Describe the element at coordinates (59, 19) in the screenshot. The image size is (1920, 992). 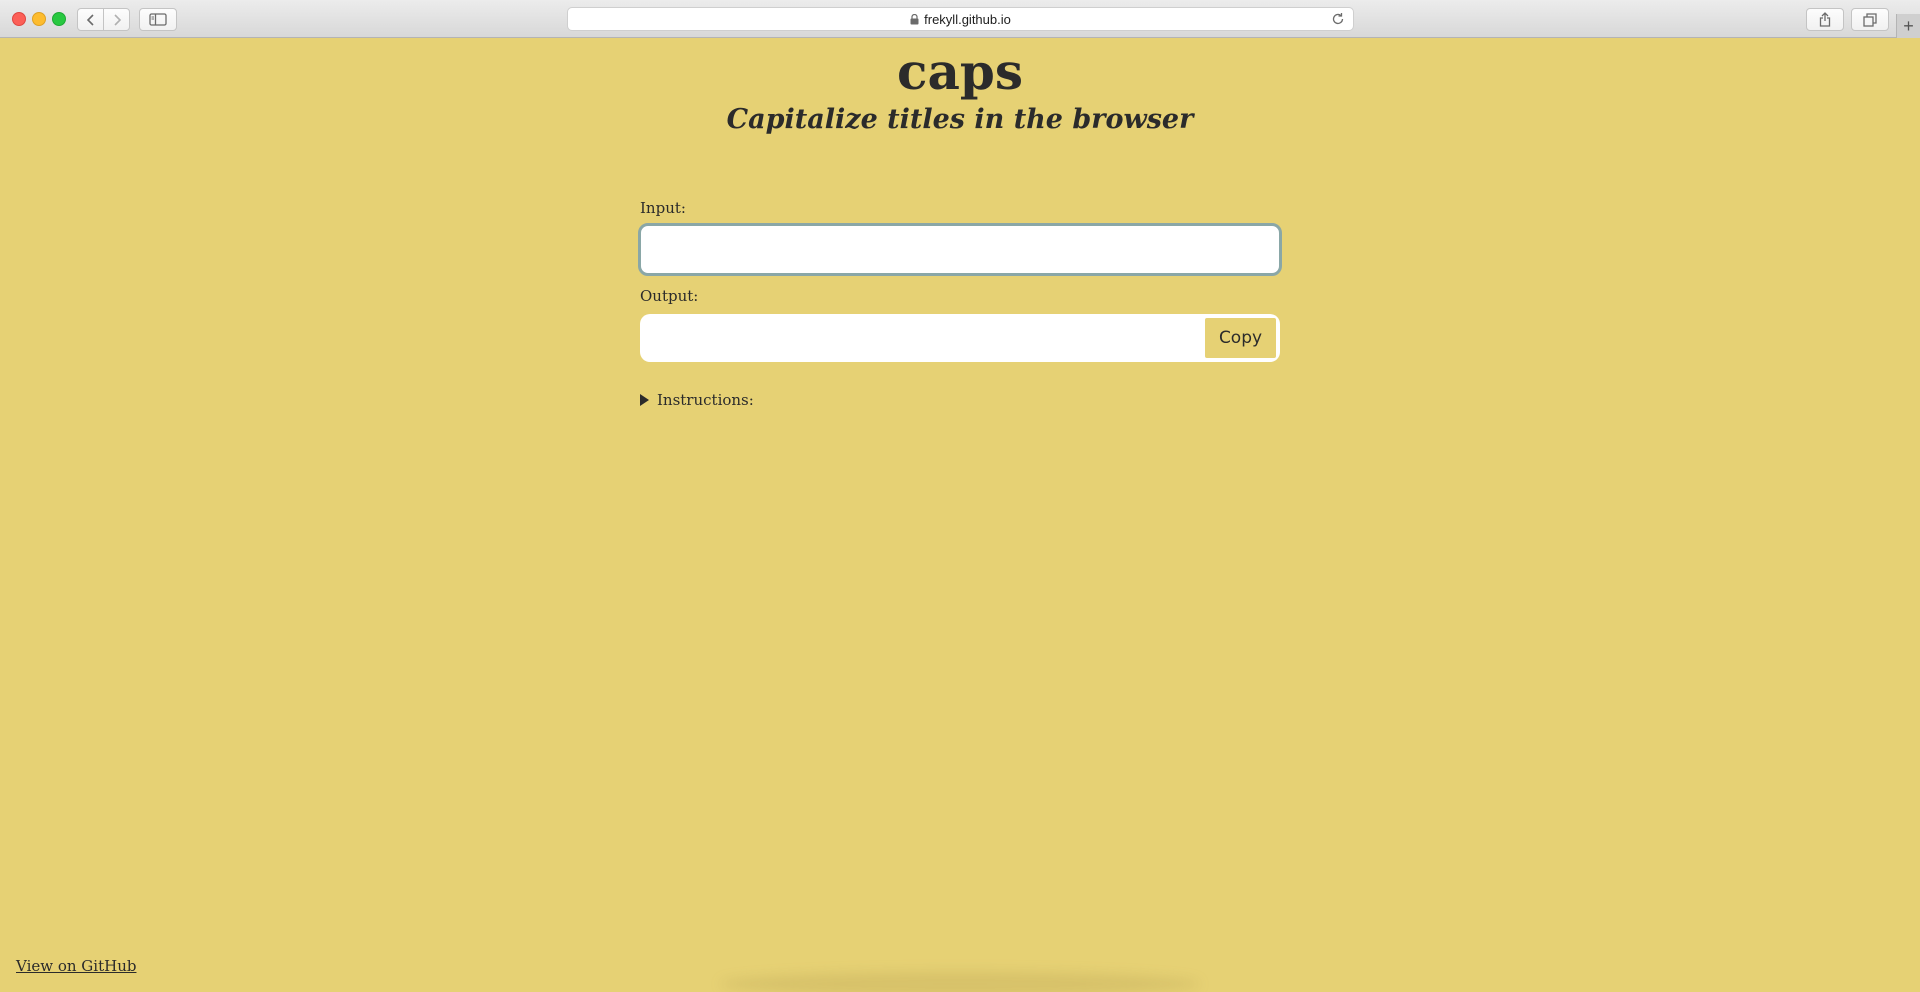
I see `window-maximize-button` at that location.